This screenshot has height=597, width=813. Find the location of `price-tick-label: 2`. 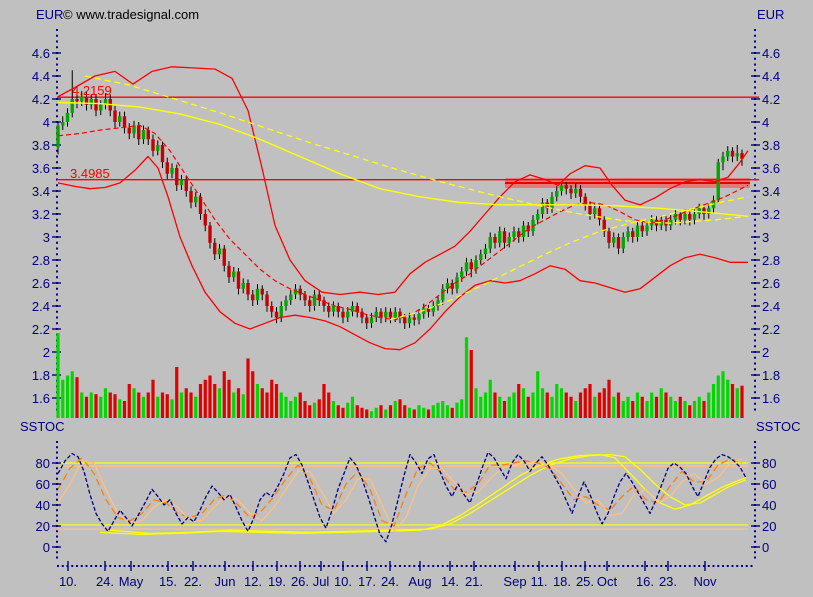

price-tick-label: 2 is located at coordinates (765, 352).